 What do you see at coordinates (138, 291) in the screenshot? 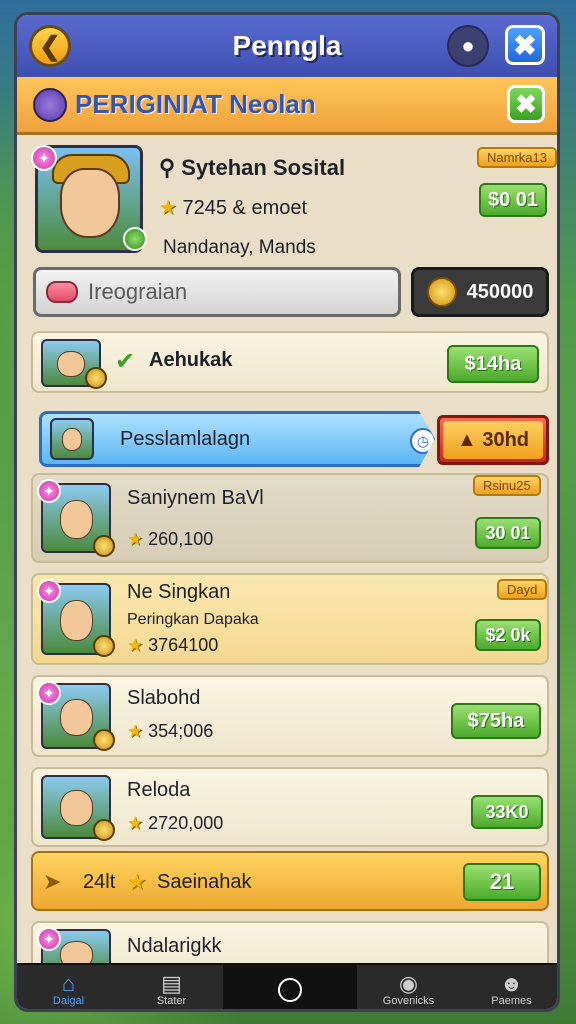
I see `search-placeholder: Ireograian` at bounding box center [138, 291].